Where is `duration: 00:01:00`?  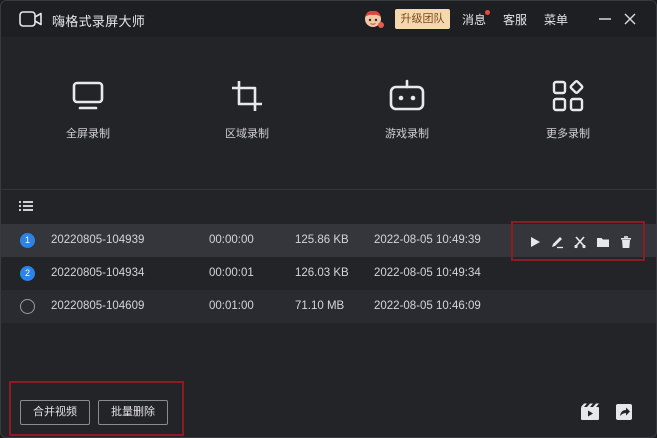 duration: 00:01:00 is located at coordinates (231, 306).